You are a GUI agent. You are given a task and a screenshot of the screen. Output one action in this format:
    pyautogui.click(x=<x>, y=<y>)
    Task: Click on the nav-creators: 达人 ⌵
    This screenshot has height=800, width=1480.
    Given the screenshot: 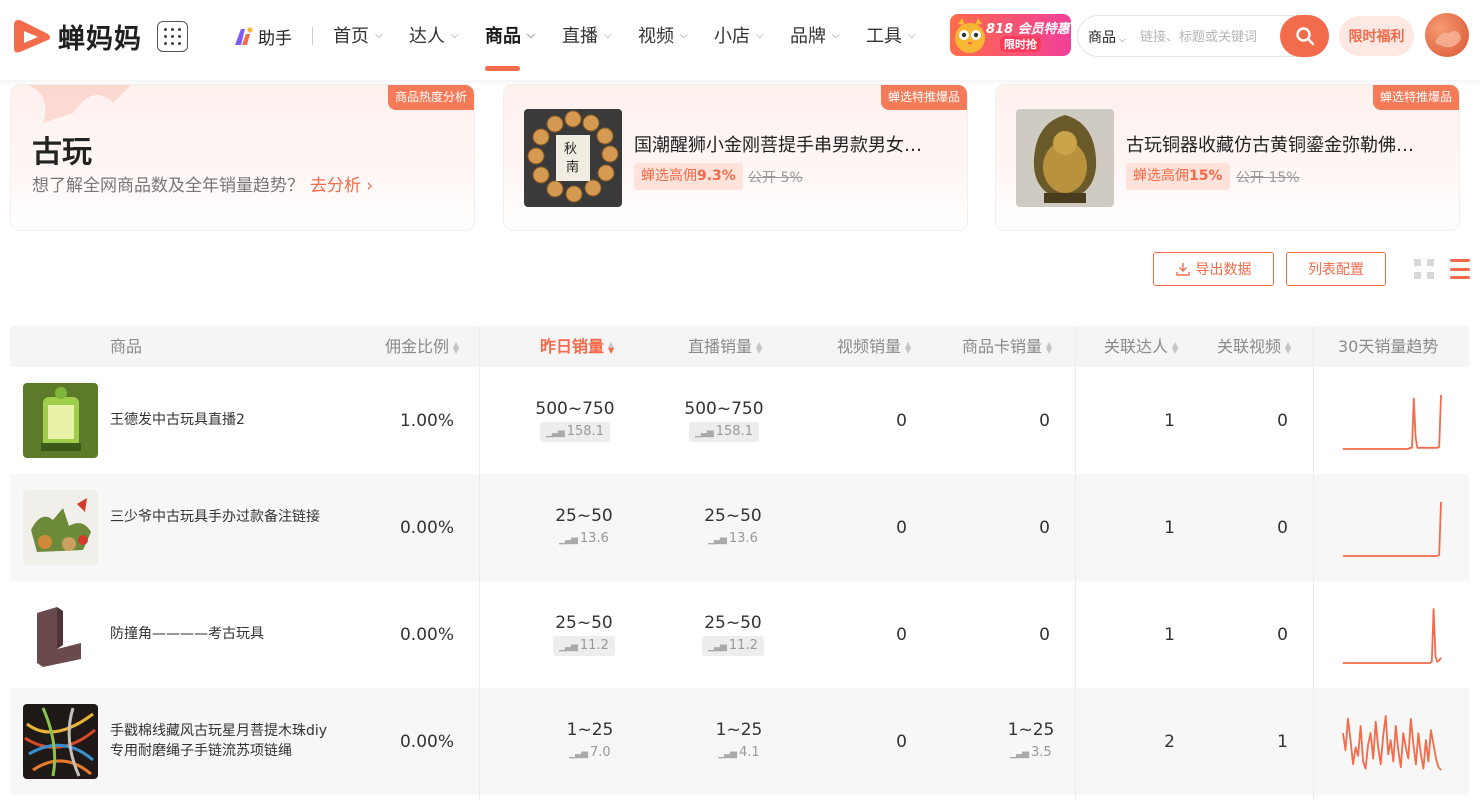 What is the action you would take?
    pyautogui.click(x=434, y=35)
    